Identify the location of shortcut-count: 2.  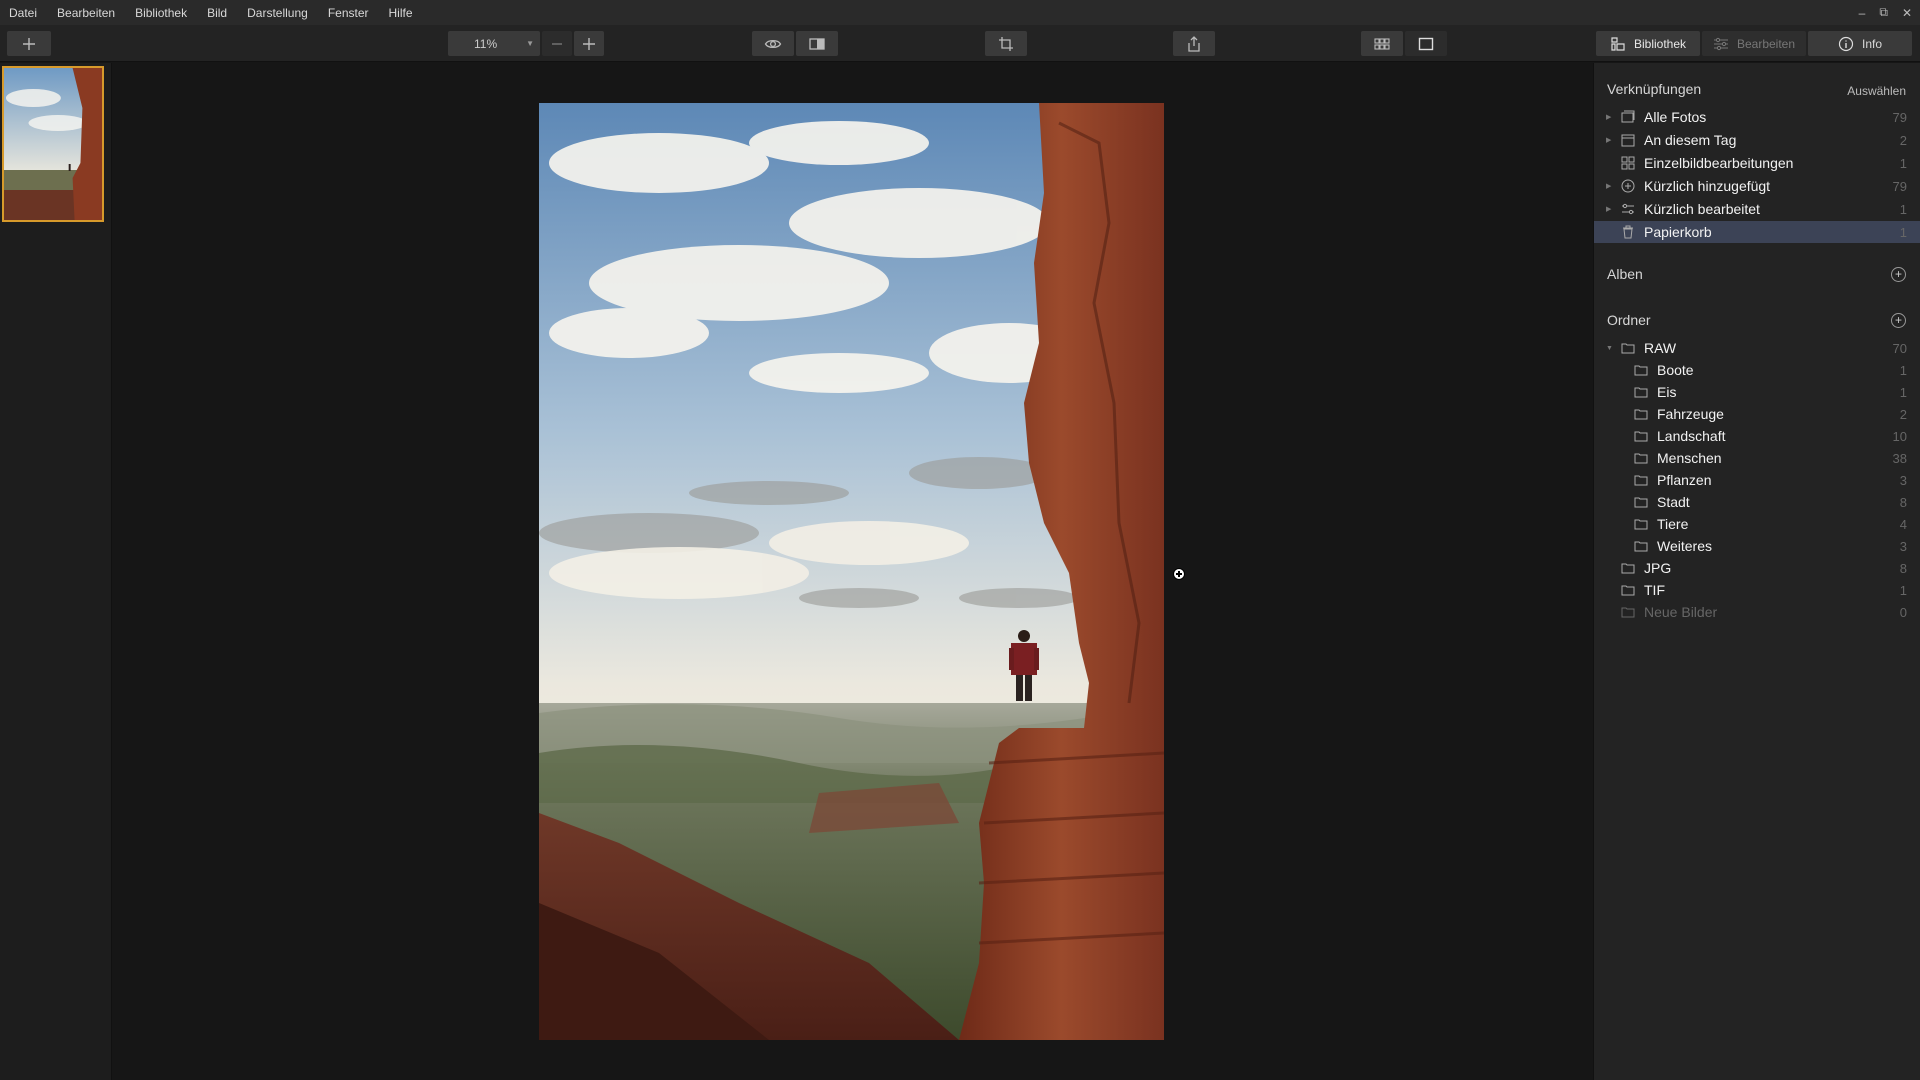
(1903, 140).